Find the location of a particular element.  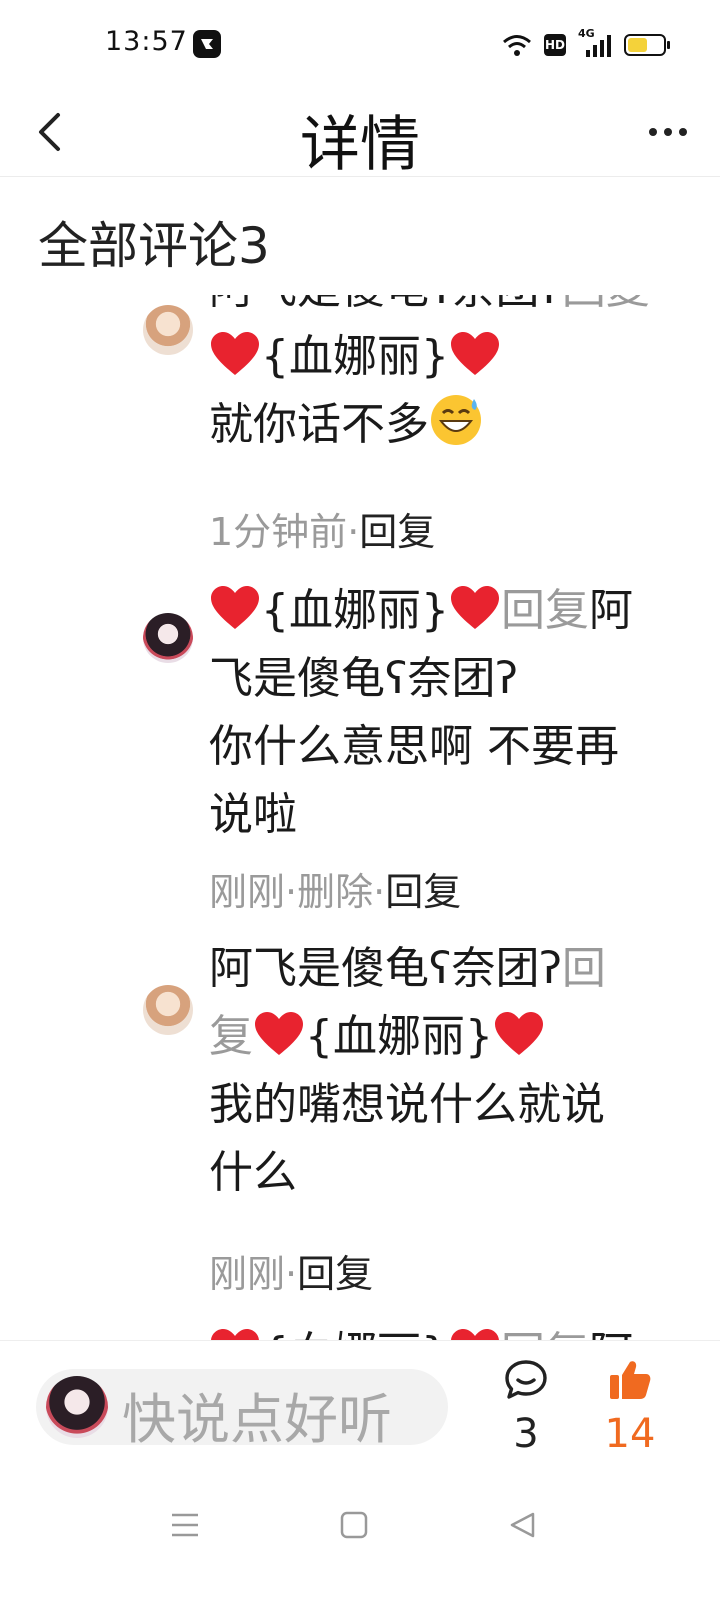

more-icon is located at coordinates (653, 132).